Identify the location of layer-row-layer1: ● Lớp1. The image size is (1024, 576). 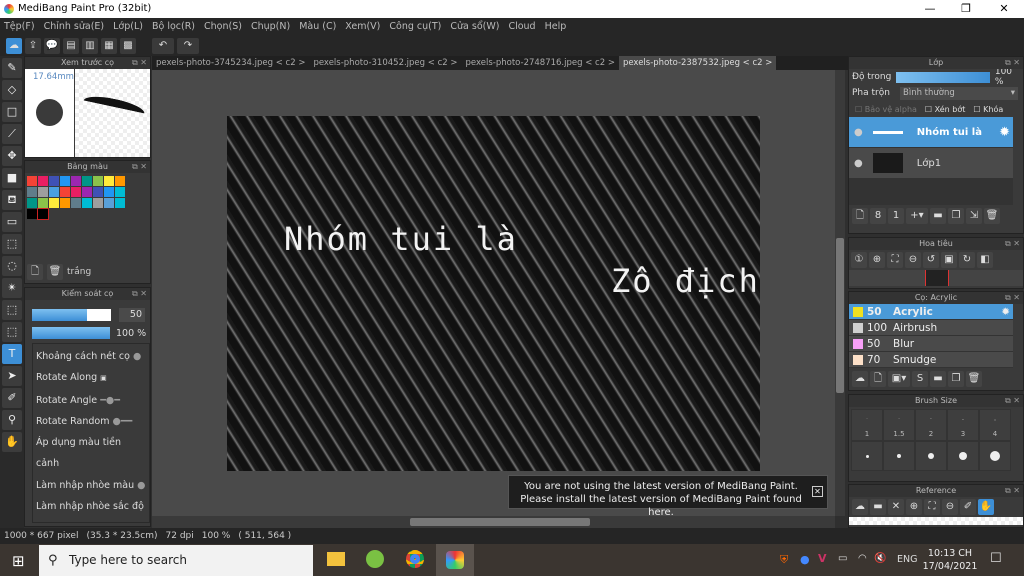
(931, 163).